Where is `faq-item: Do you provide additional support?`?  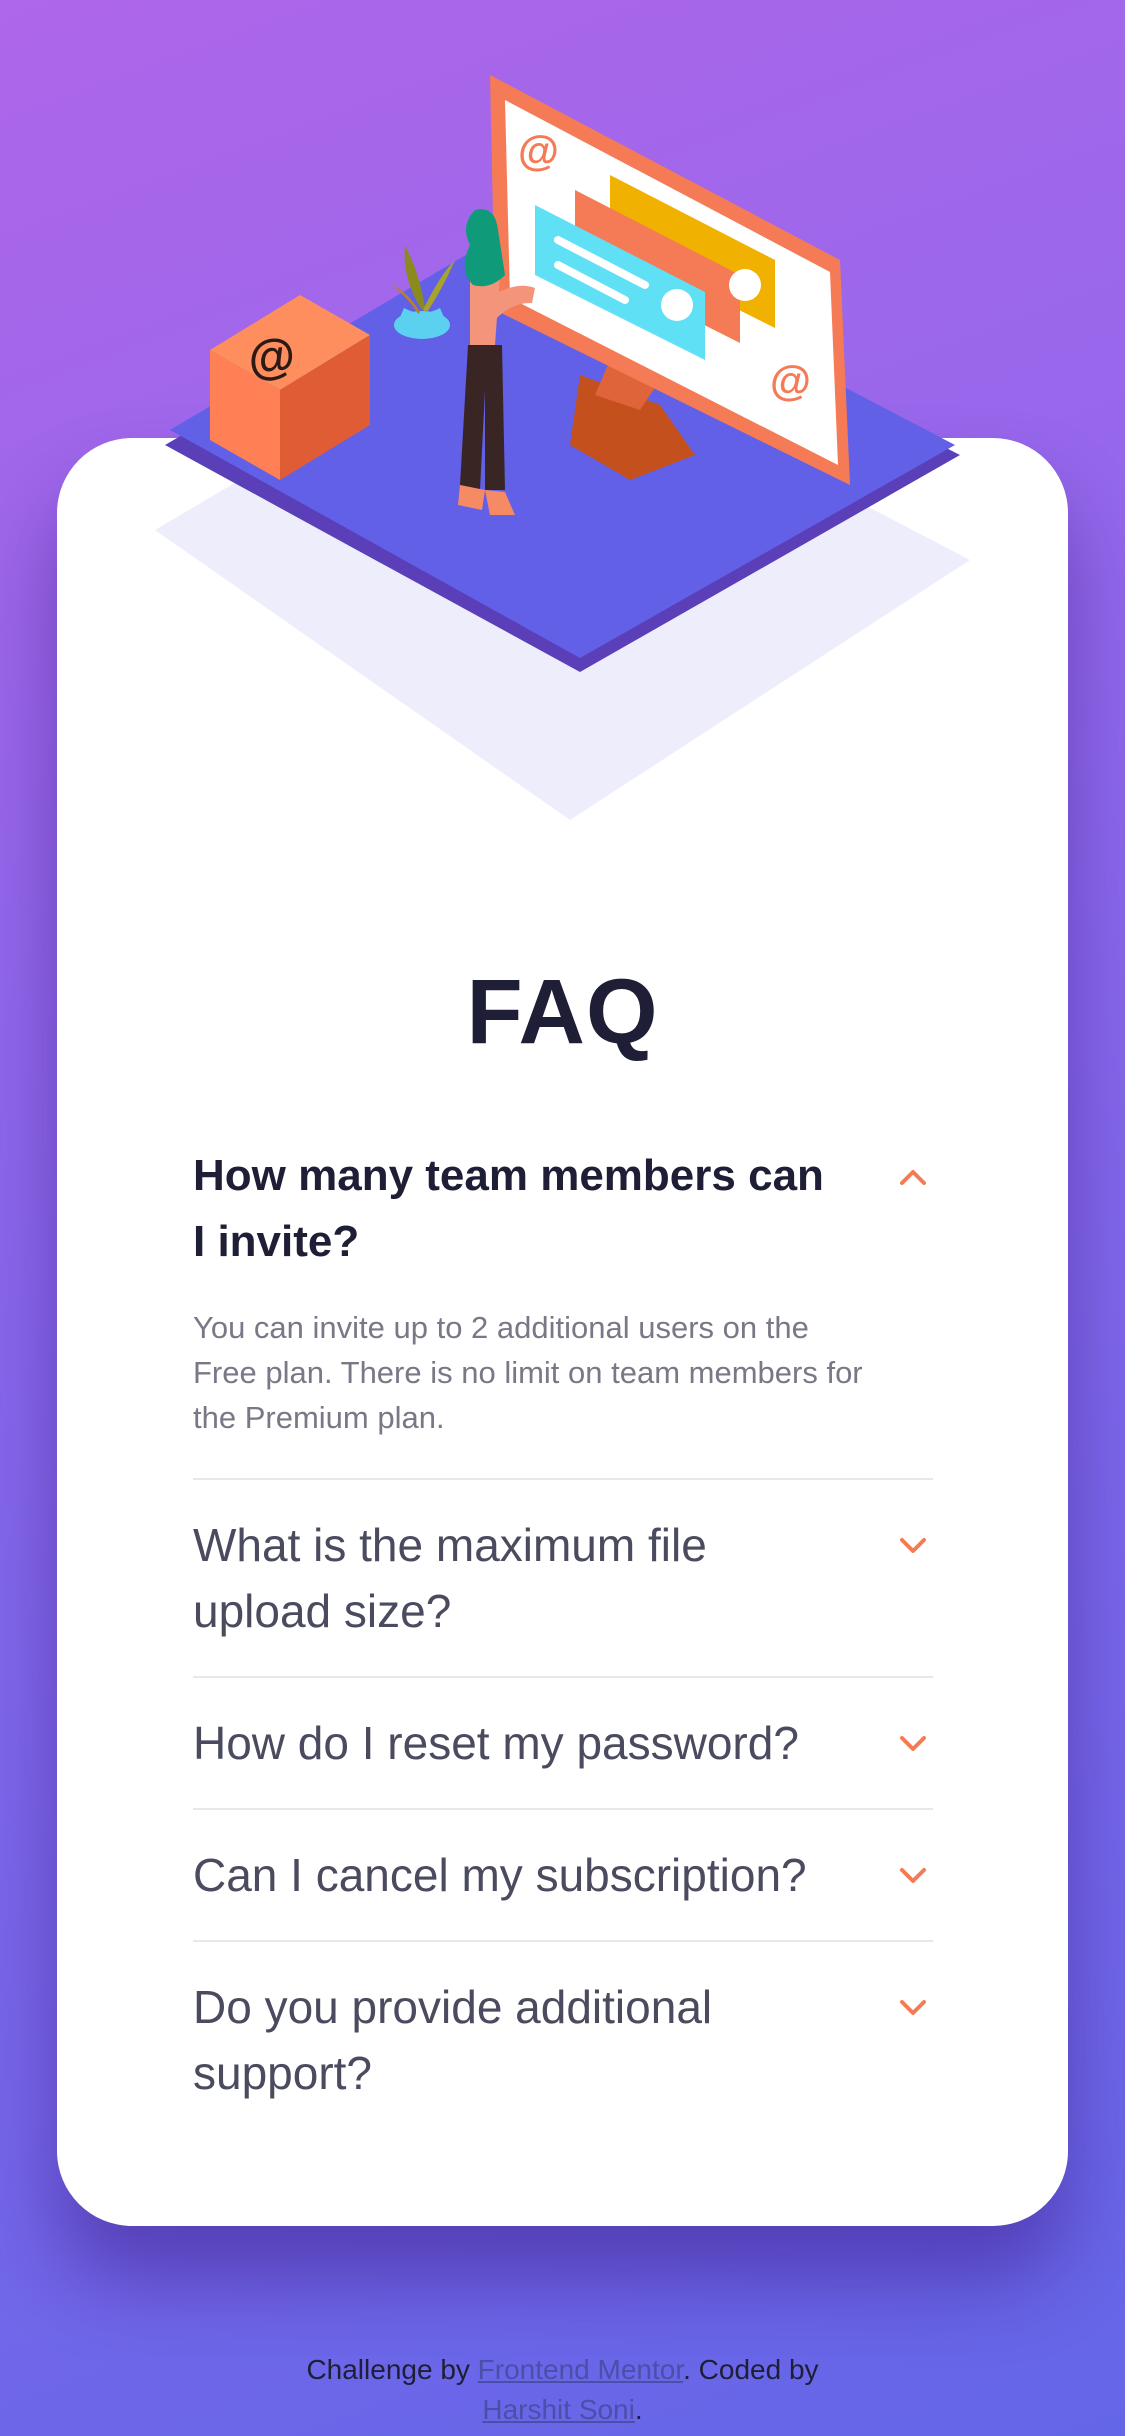 faq-item: Do you provide additional support? is located at coordinates (563, 2040).